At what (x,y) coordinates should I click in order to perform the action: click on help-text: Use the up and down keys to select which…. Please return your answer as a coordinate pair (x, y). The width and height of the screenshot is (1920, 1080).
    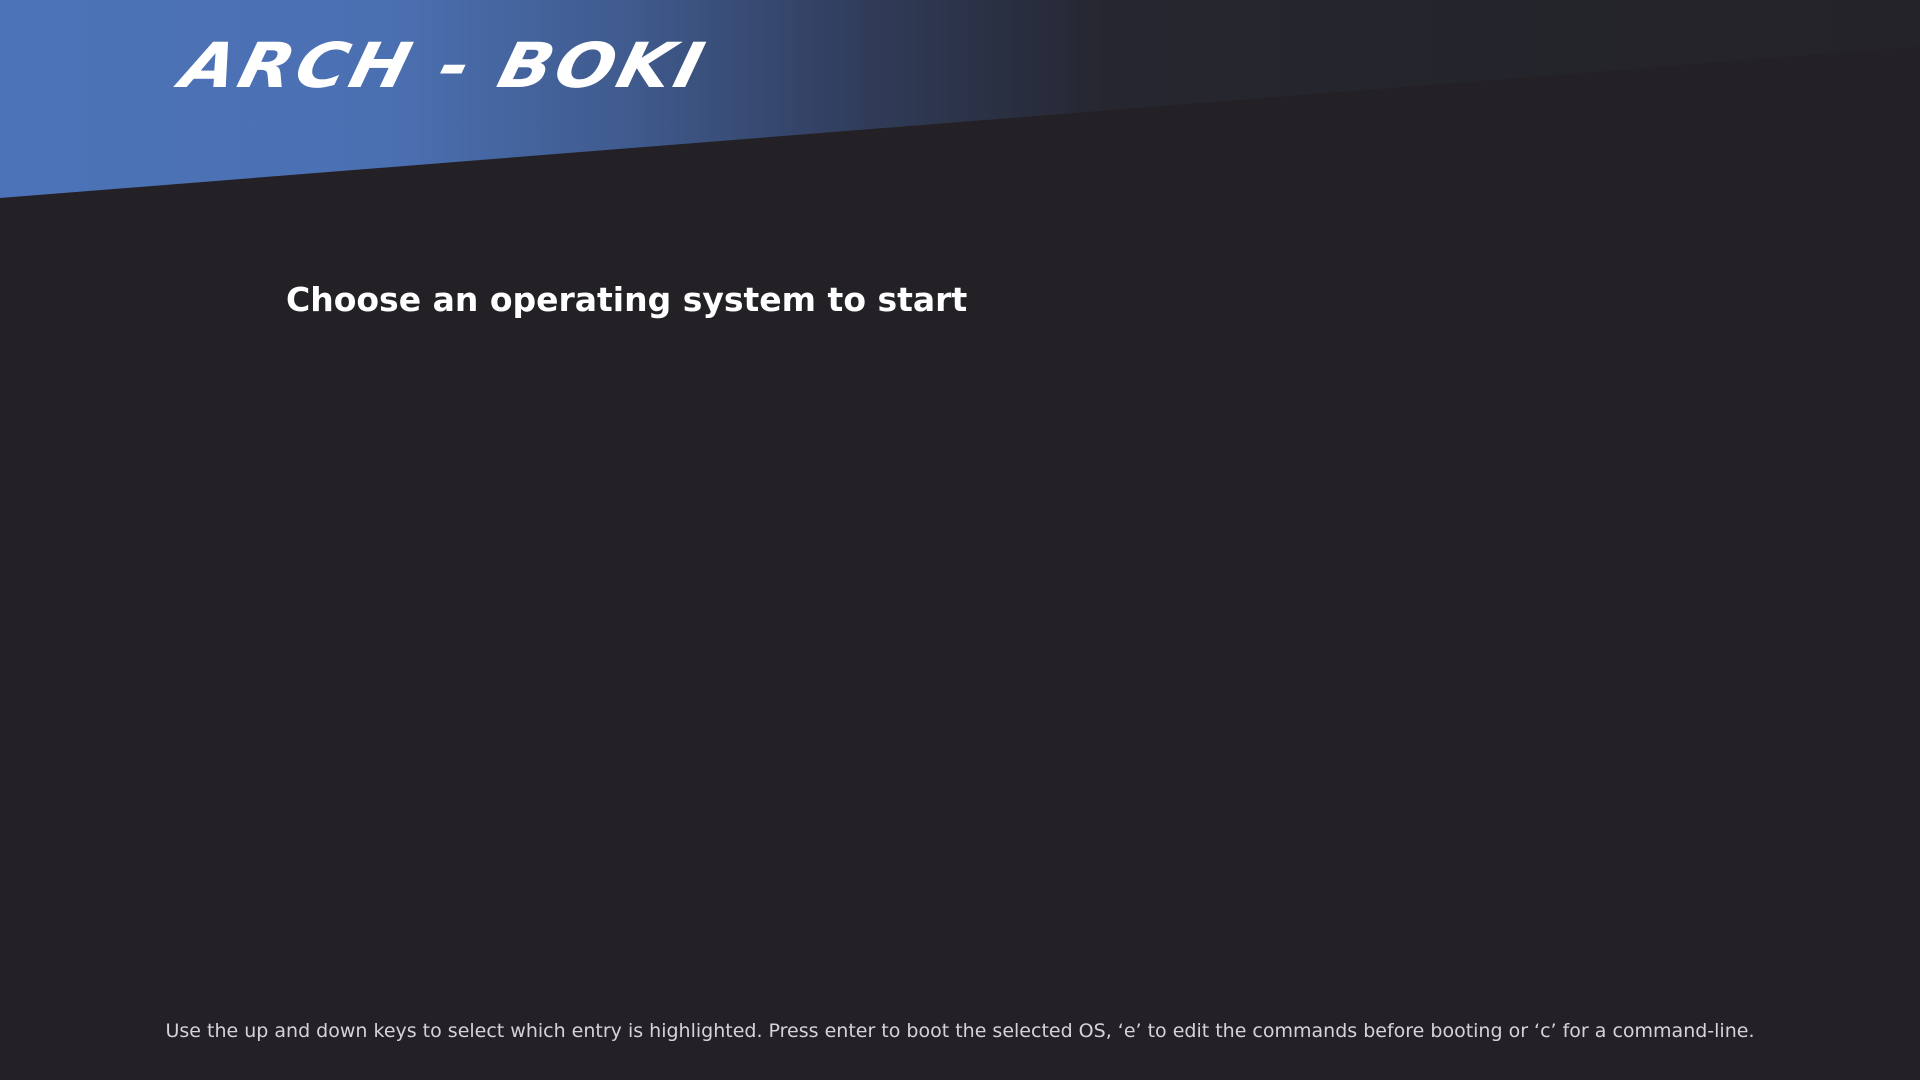
    Looking at the image, I should click on (960, 1031).